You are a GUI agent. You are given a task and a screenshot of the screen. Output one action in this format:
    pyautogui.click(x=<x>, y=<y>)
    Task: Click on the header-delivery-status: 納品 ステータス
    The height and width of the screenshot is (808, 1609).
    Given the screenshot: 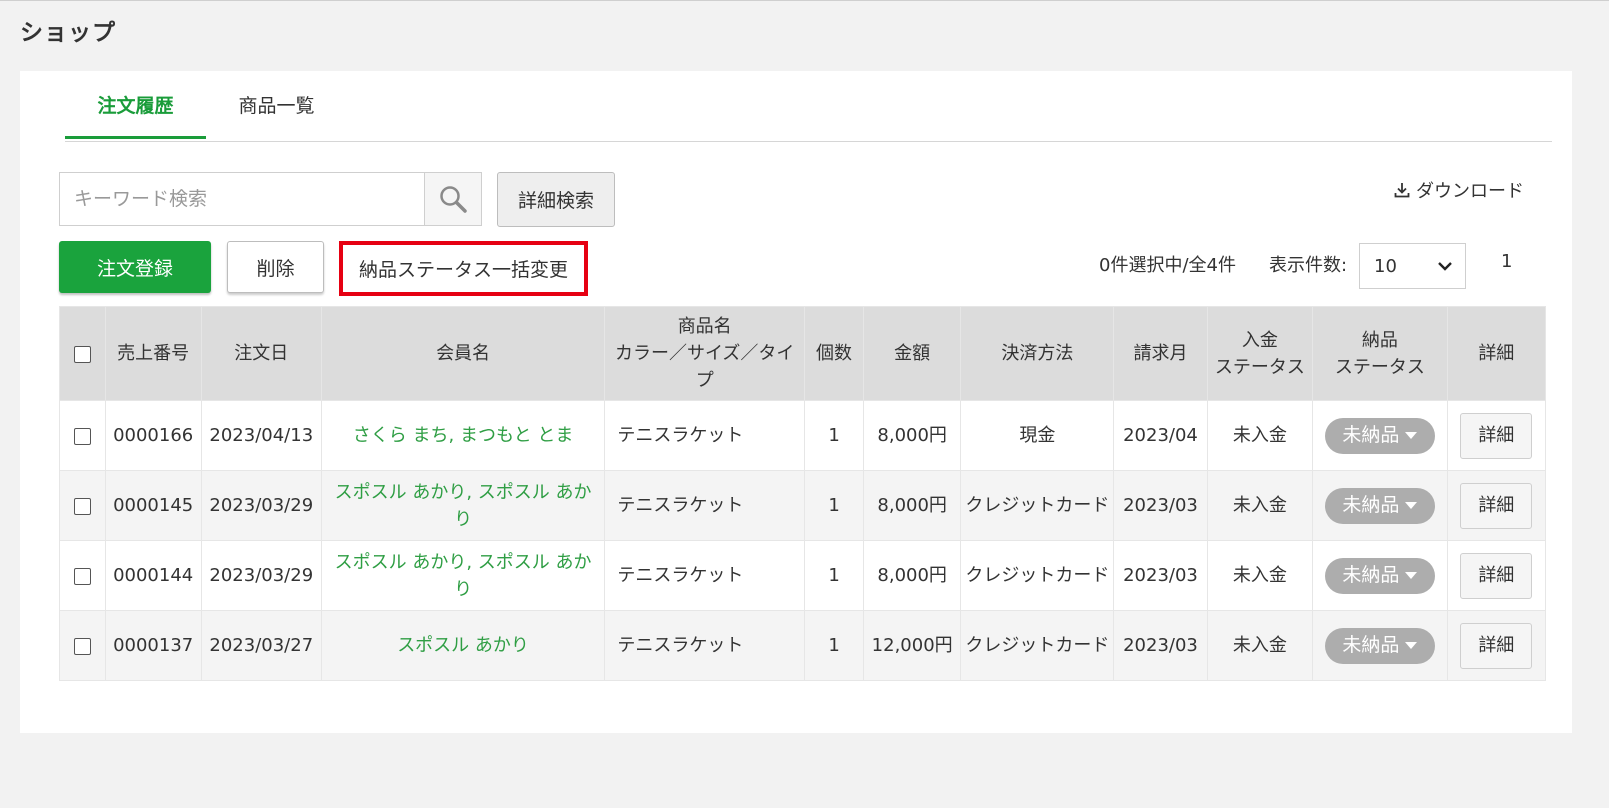 What is the action you would take?
    pyautogui.click(x=1380, y=353)
    